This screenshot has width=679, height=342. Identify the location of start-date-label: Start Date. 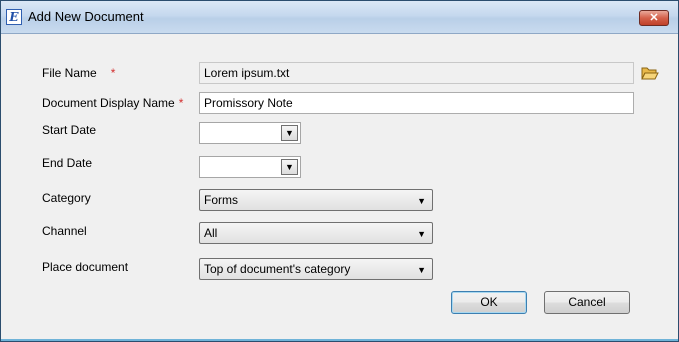
(69, 130).